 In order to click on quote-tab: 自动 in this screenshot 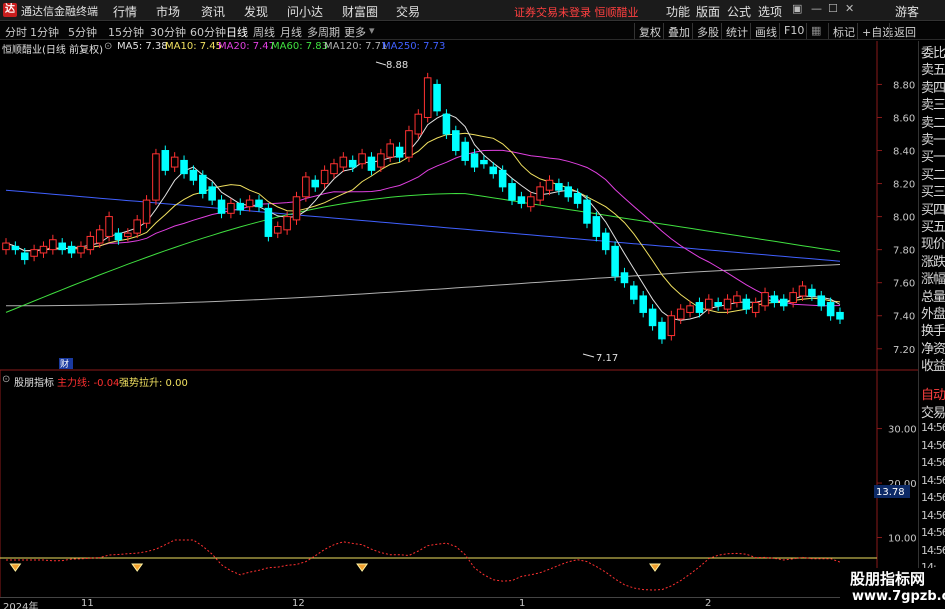, I will do `click(933, 393)`.